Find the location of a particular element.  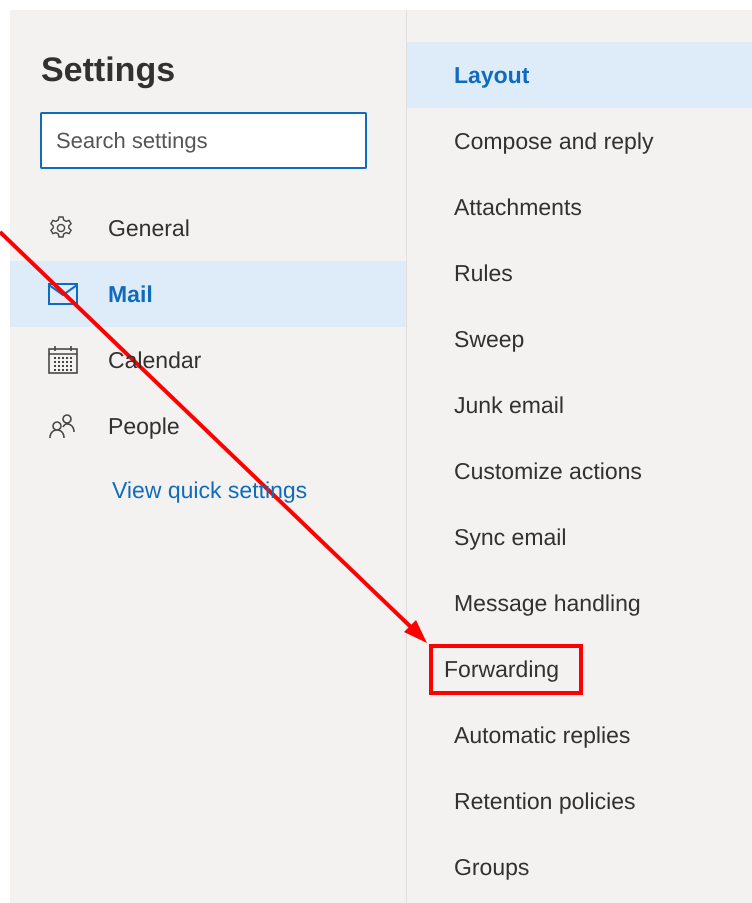

mail-section-item: Message handling is located at coordinates (579, 603).